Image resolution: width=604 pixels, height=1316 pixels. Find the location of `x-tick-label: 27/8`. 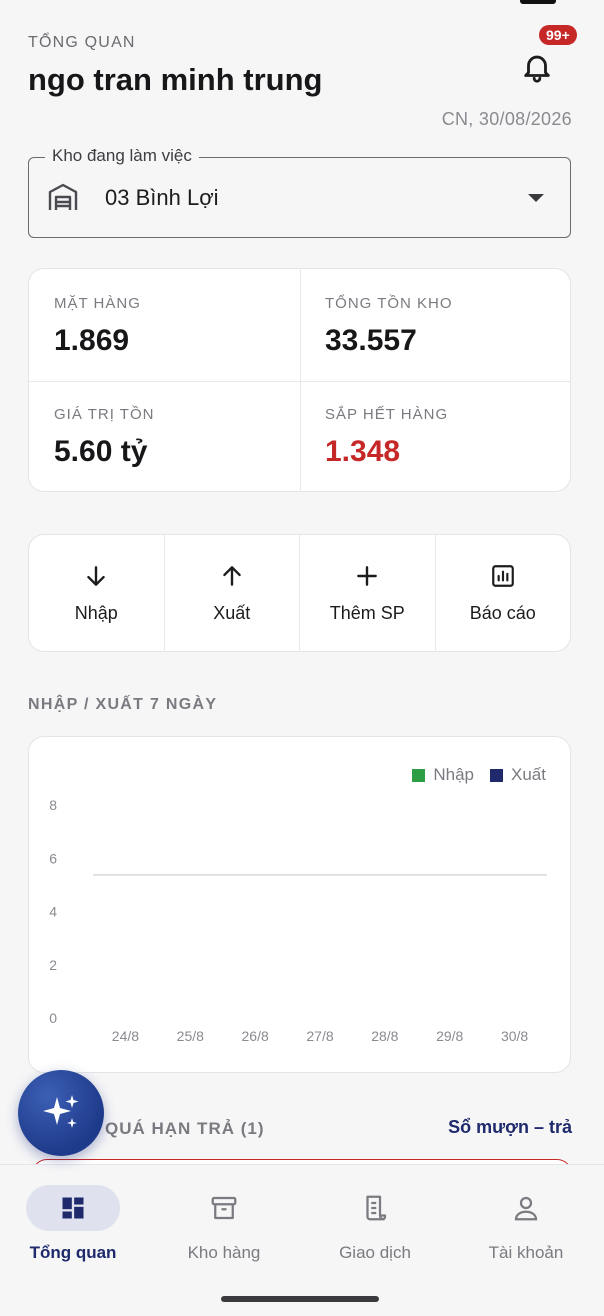

x-tick-label: 27/8 is located at coordinates (319, 1036).